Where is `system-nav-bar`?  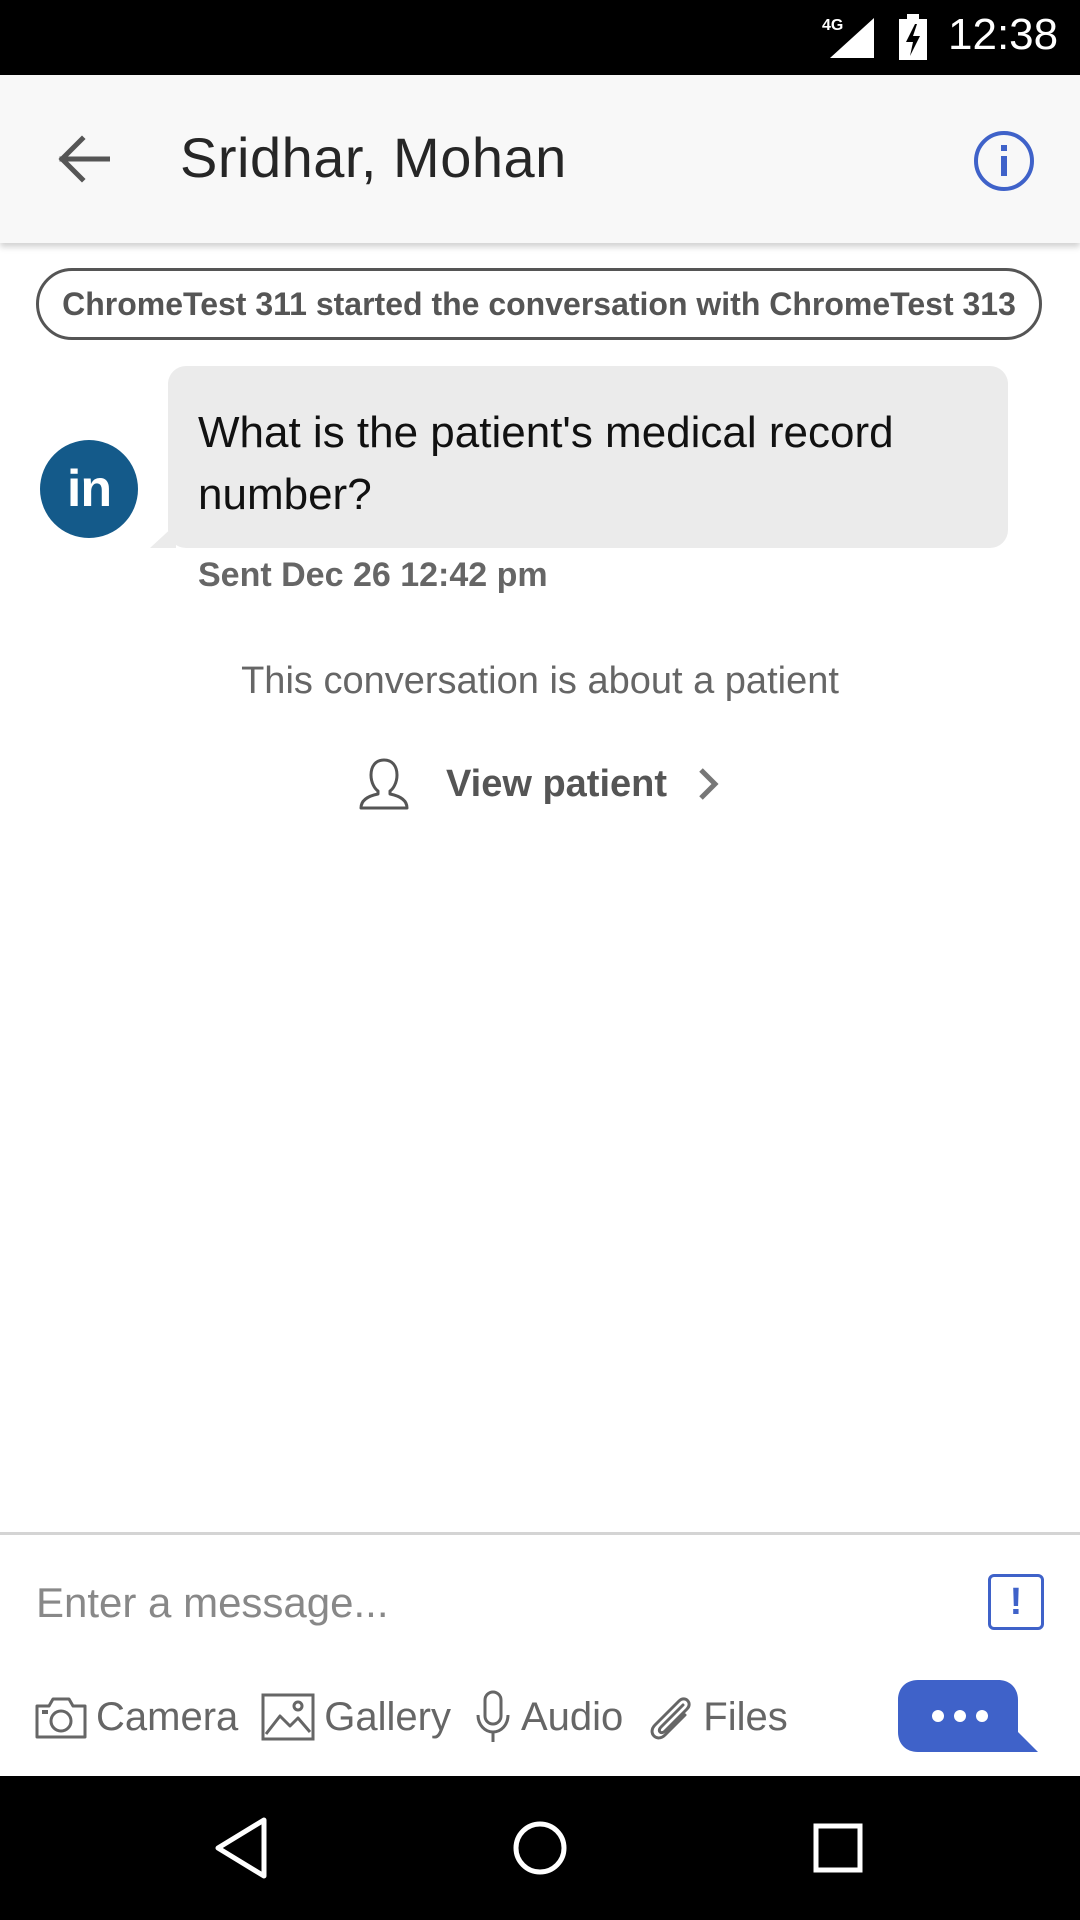 system-nav-bar is located at coordinates (540, 1848).